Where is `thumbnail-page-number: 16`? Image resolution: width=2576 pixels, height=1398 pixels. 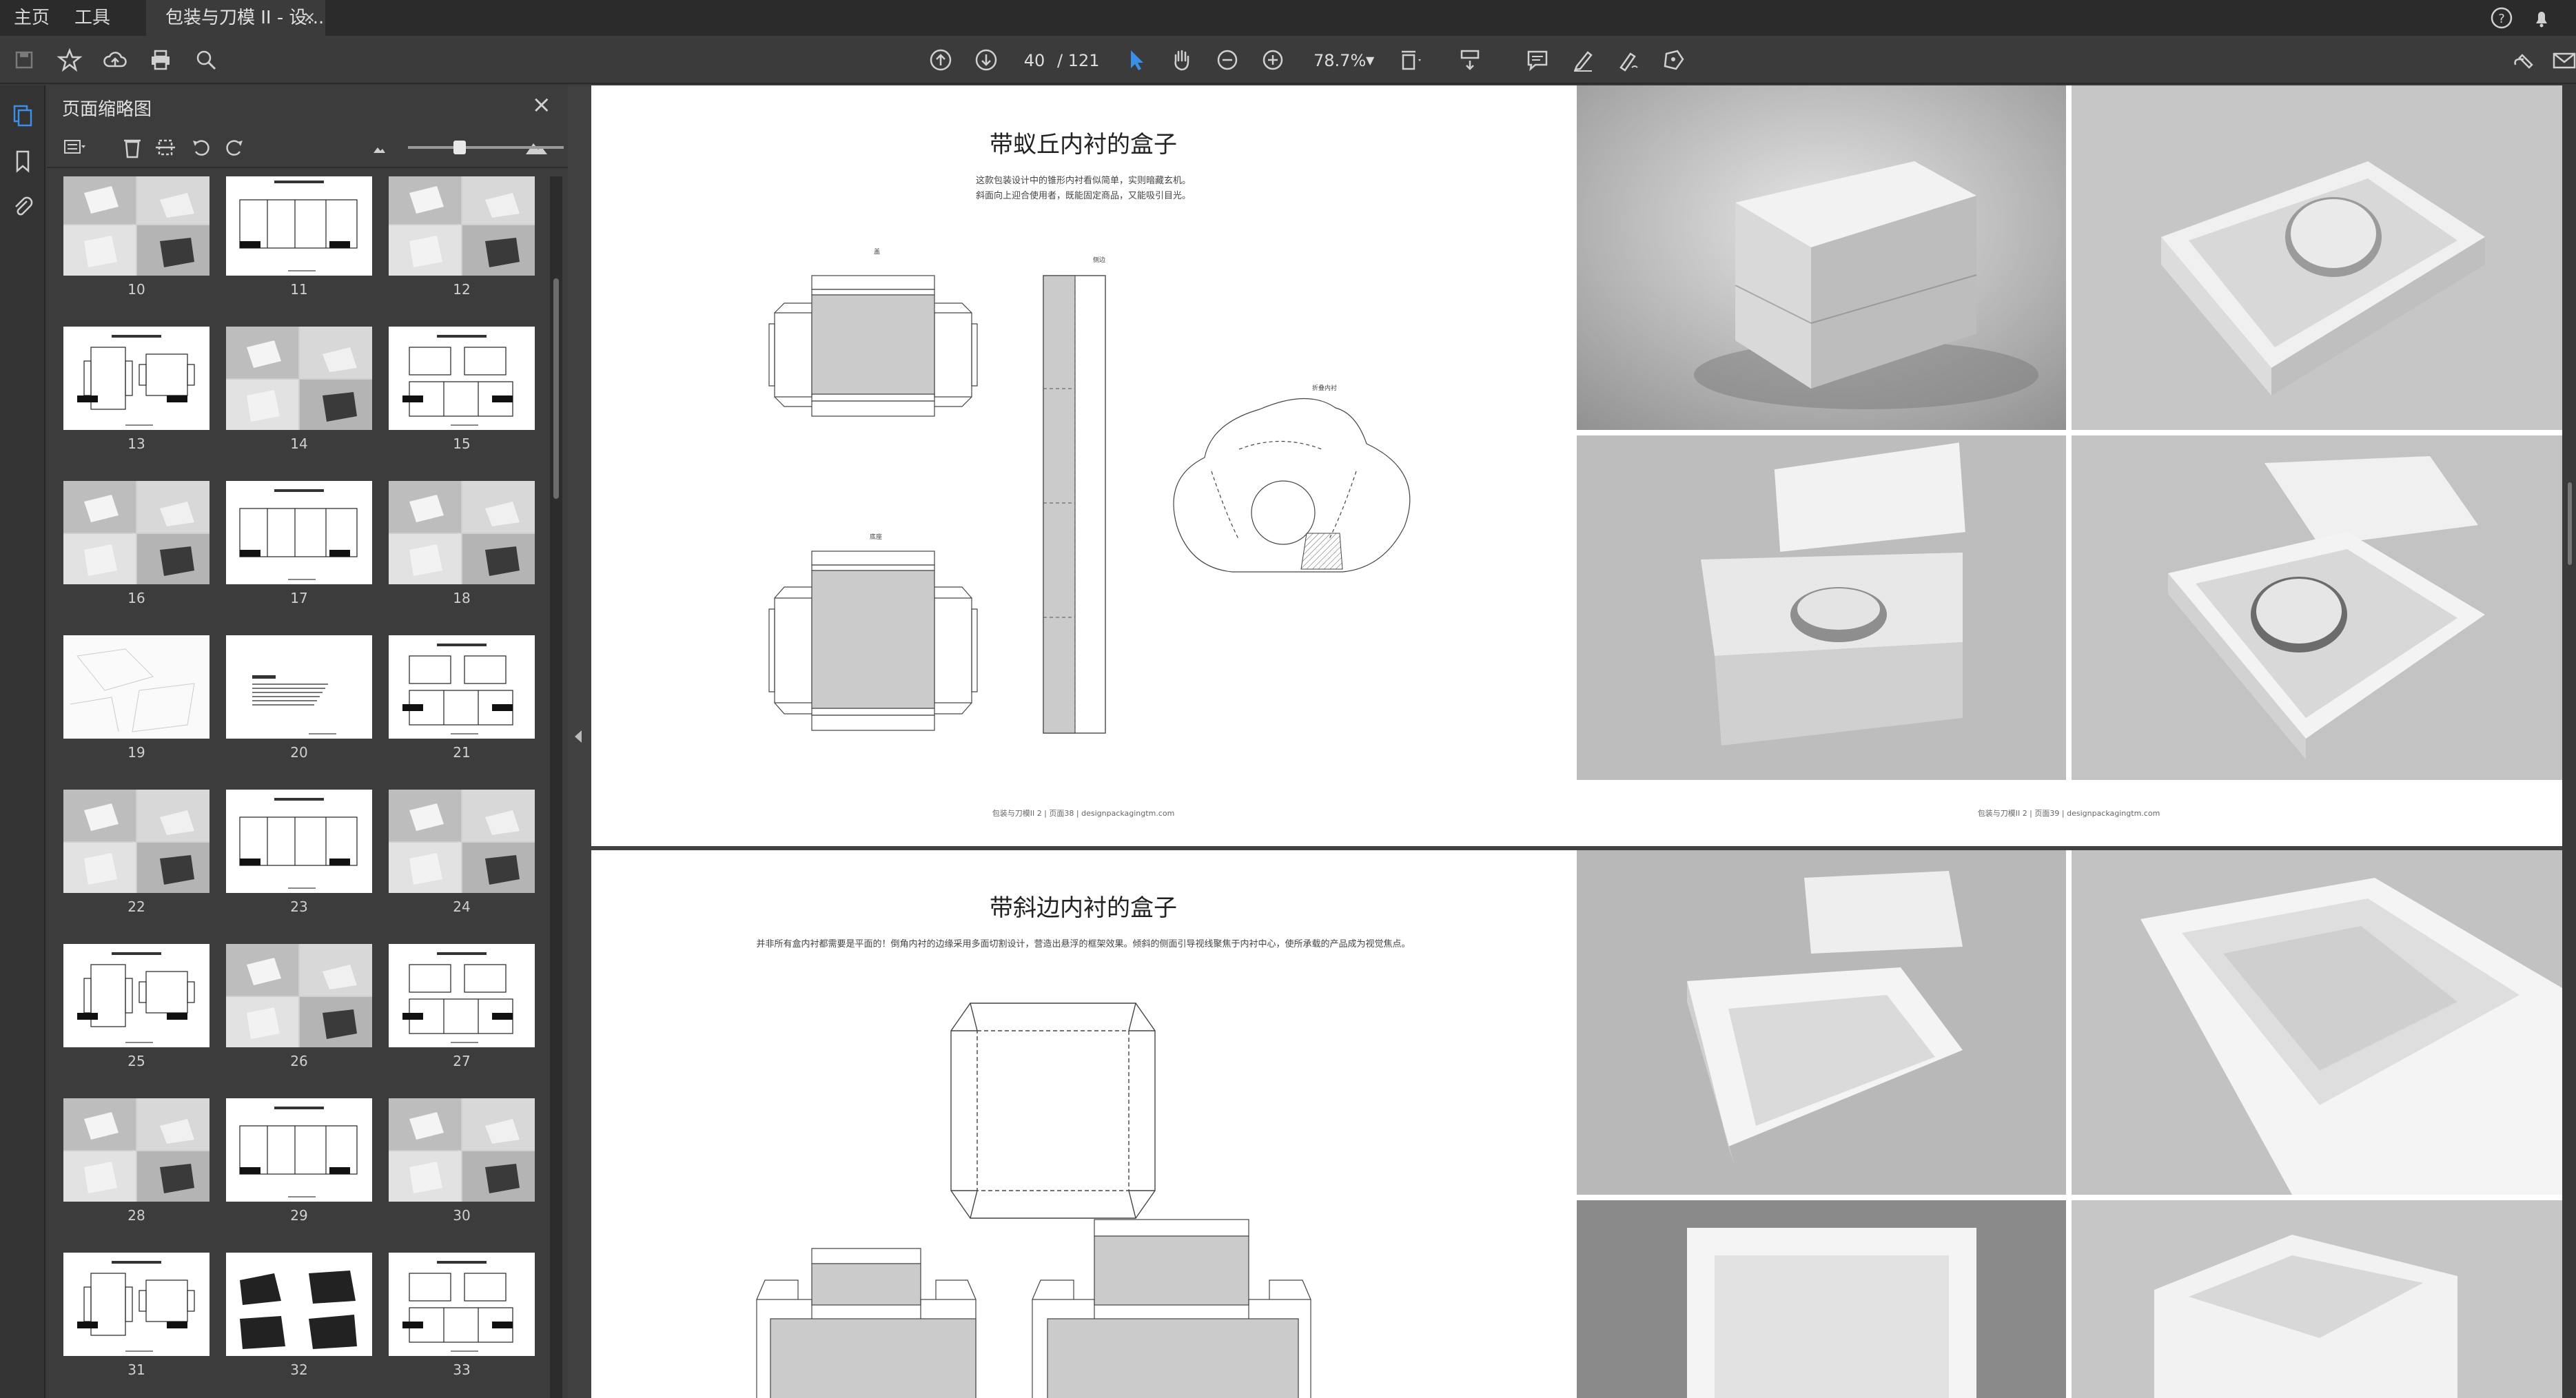
thumbnail-page-number: 16 is located at coordinates (136, 598).